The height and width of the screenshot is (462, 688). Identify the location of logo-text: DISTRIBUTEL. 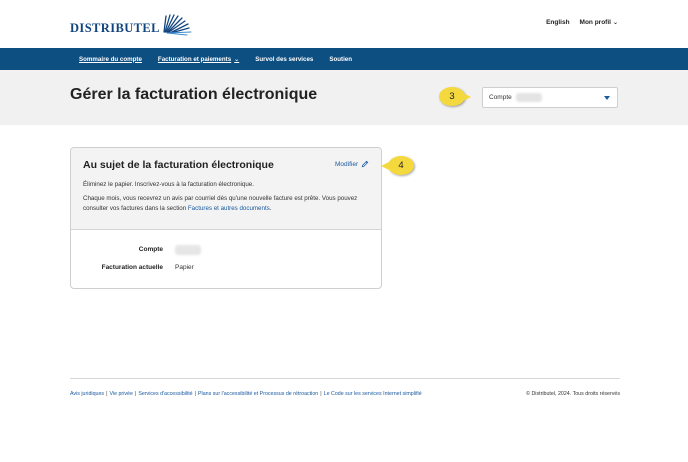
(115, 27).